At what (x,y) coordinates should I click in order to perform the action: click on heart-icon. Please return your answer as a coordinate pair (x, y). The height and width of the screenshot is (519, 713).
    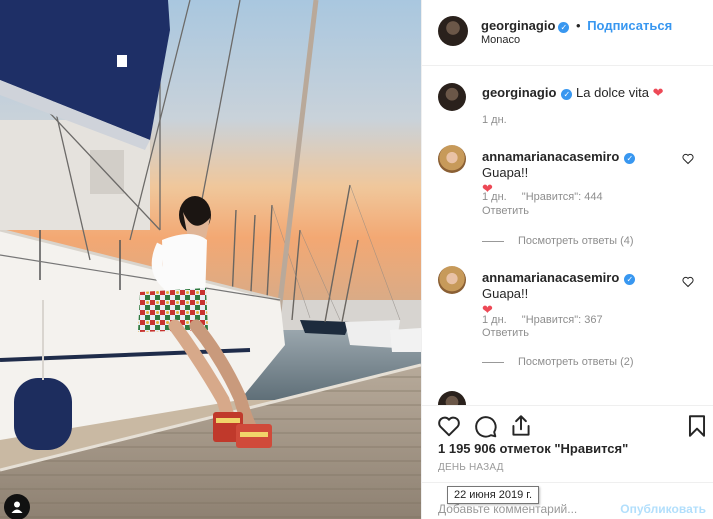
    Looking at the image, I should click on (449, 426).